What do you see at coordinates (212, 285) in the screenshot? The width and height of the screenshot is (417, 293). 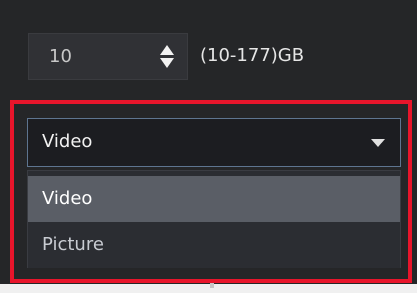 I see `bottom-marker` at bounding box center [212, 285].